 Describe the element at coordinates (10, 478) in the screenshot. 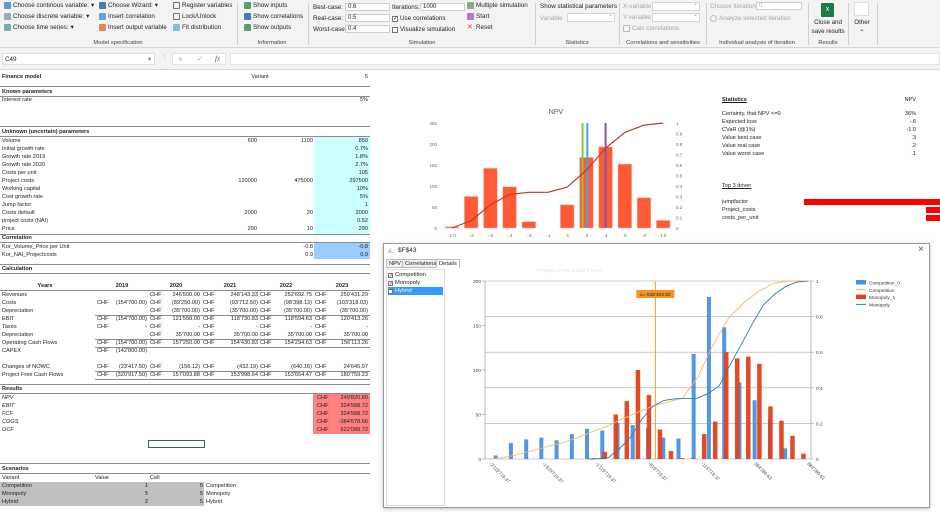

I see `column-header: Variant` at that location.